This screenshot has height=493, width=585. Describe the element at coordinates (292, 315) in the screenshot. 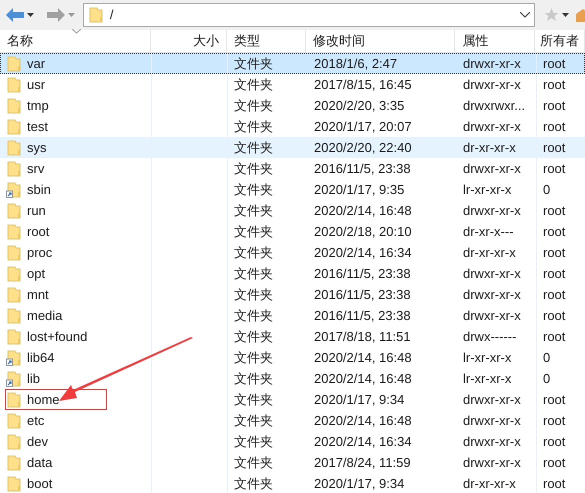

I see `file-row: media 文件夹 2016/11/5, 23:38 drwxr-xr-x root` at that location.